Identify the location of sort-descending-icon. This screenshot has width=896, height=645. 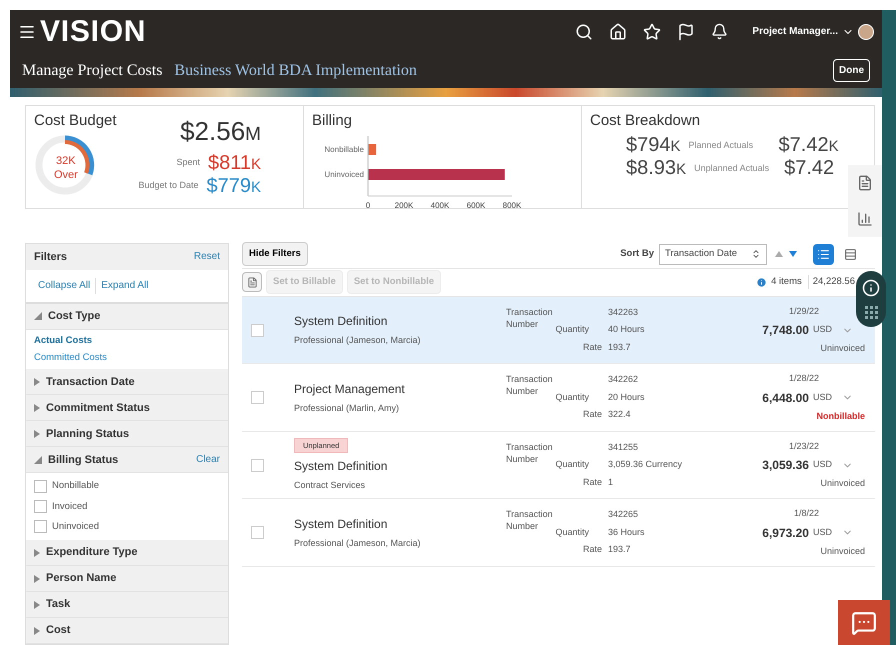
(793, 254).